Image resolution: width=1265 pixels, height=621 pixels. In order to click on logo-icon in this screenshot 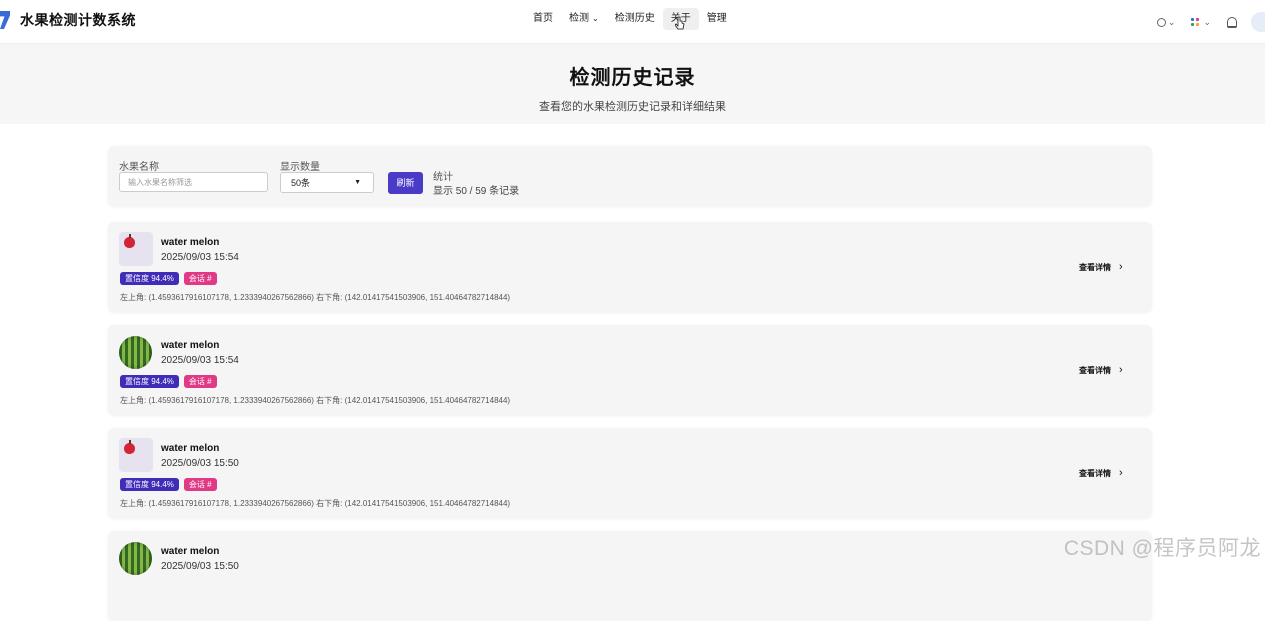, I will do `click(5, 20)`.